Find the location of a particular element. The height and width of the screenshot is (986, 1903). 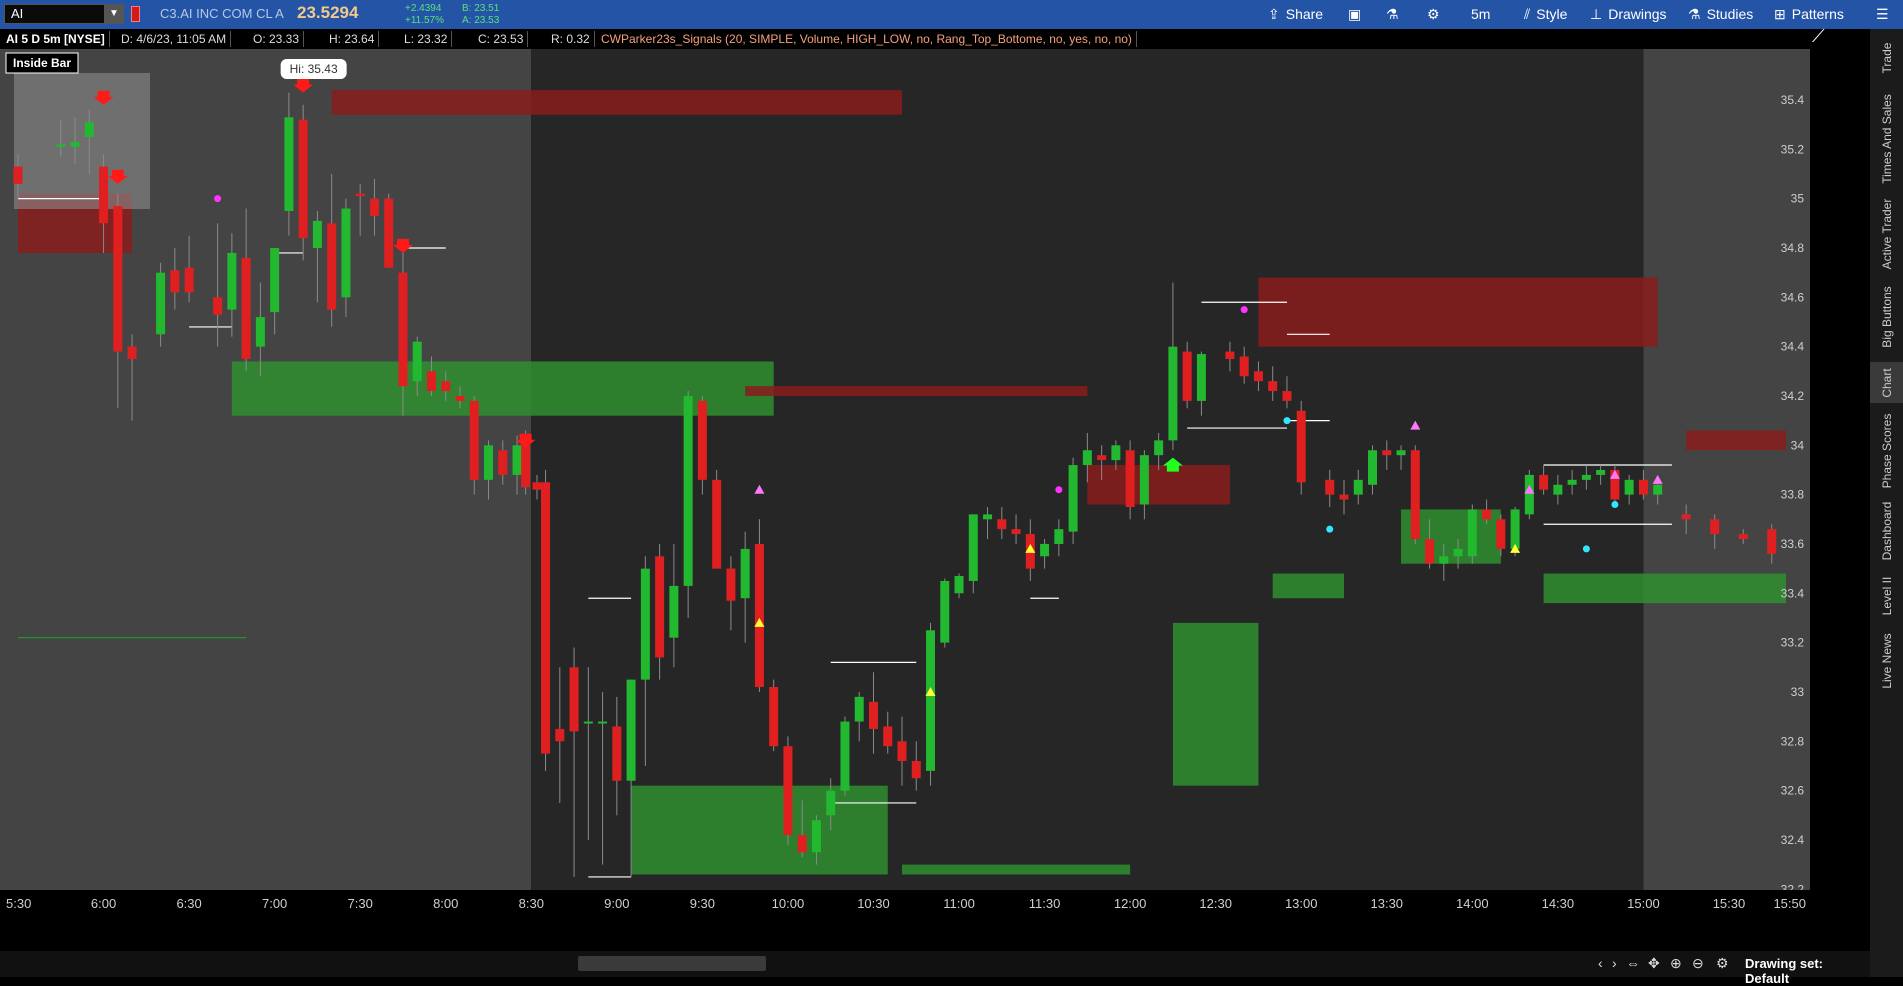

drawings-button: ⊥ Drawings is located at coordinates (1628, 14).